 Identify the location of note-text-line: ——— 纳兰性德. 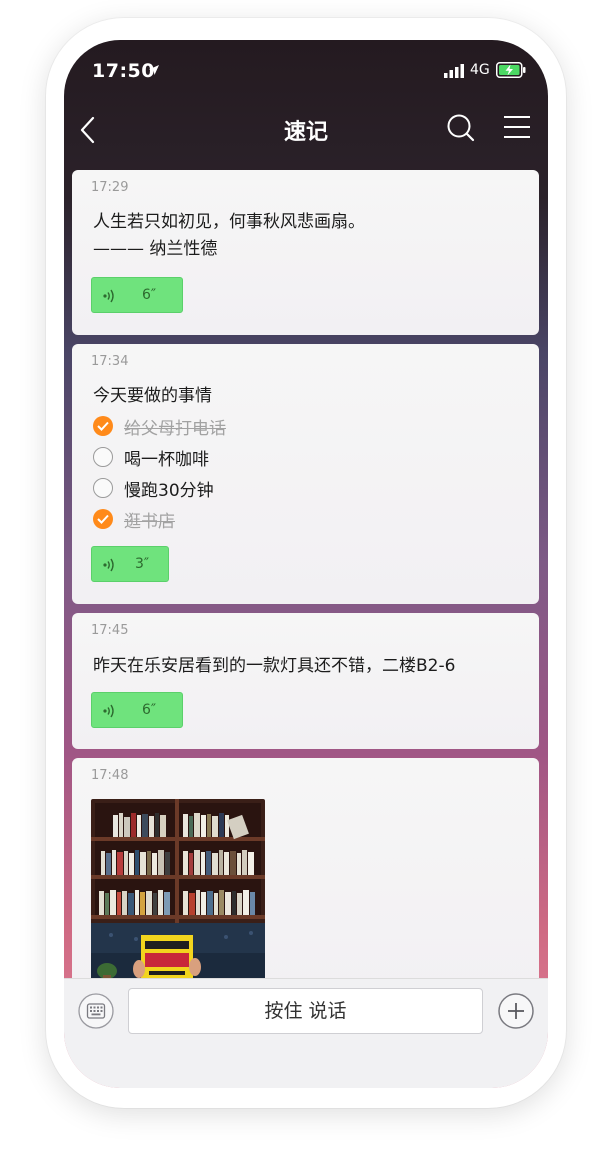
(155, 249).